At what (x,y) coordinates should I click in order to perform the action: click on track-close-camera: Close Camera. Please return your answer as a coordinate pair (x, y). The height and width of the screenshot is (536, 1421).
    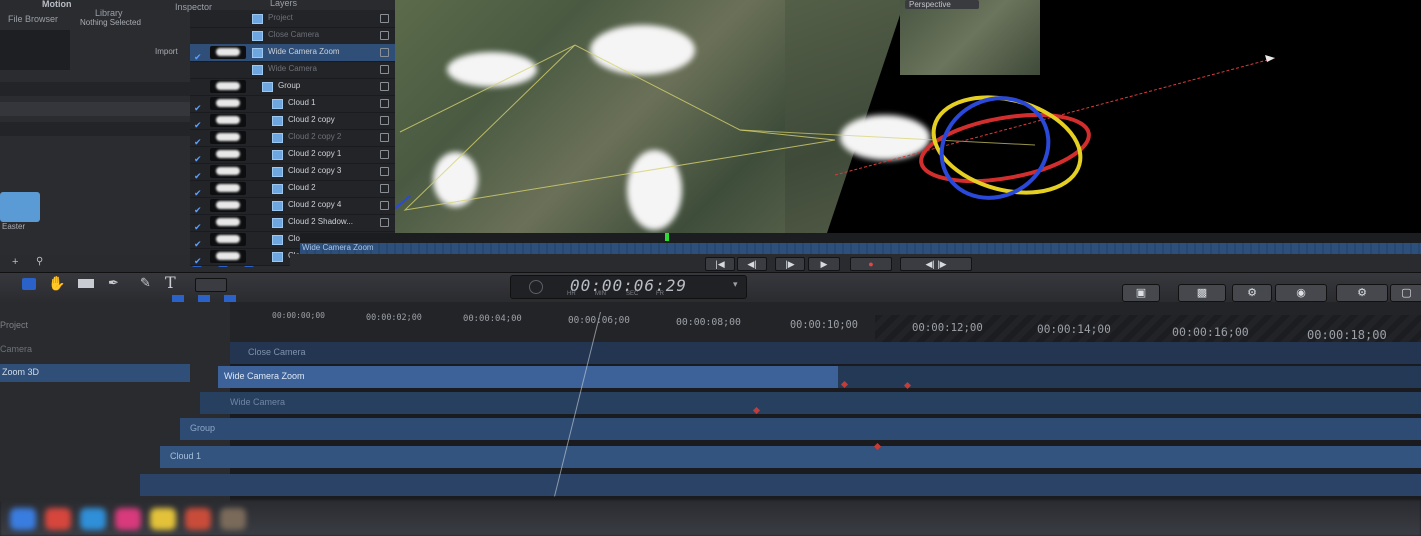
    Looking at the image, I should click on (825, 353).